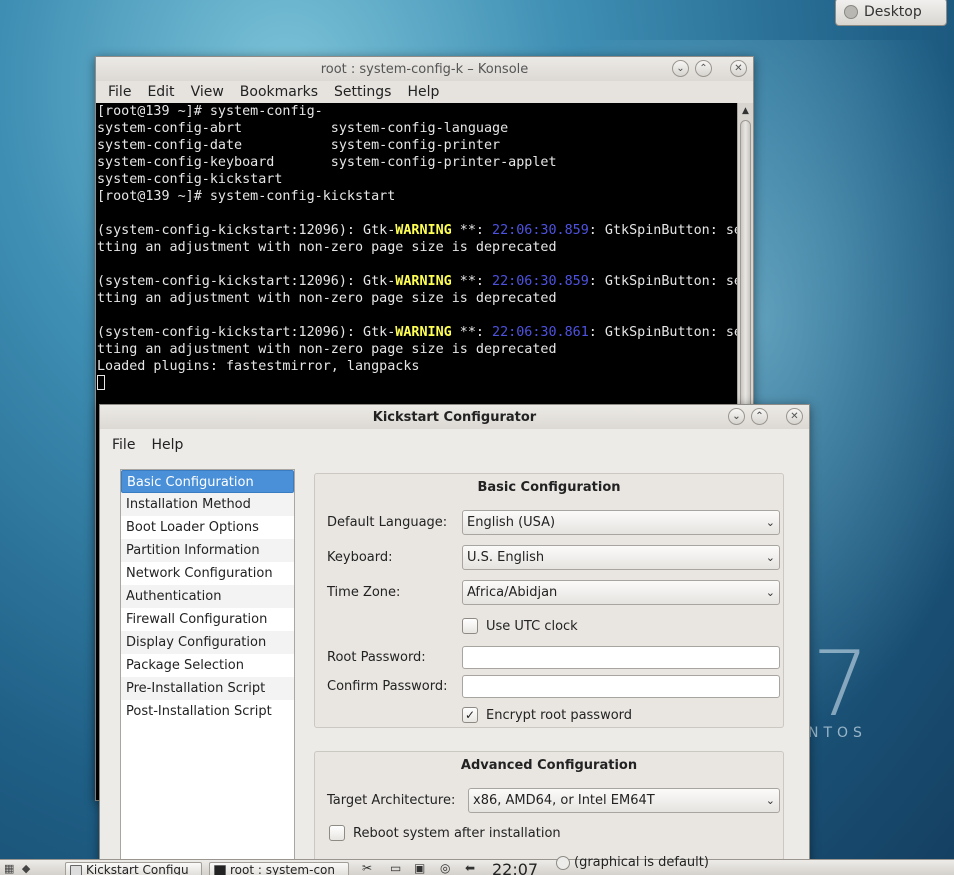 Image resolution: width=954 pixels, height=875 pixels. Describe the element at coordinates (549, 487) in the screenshot. I see `basic-configuration-title: Basic Configuration` at that location.